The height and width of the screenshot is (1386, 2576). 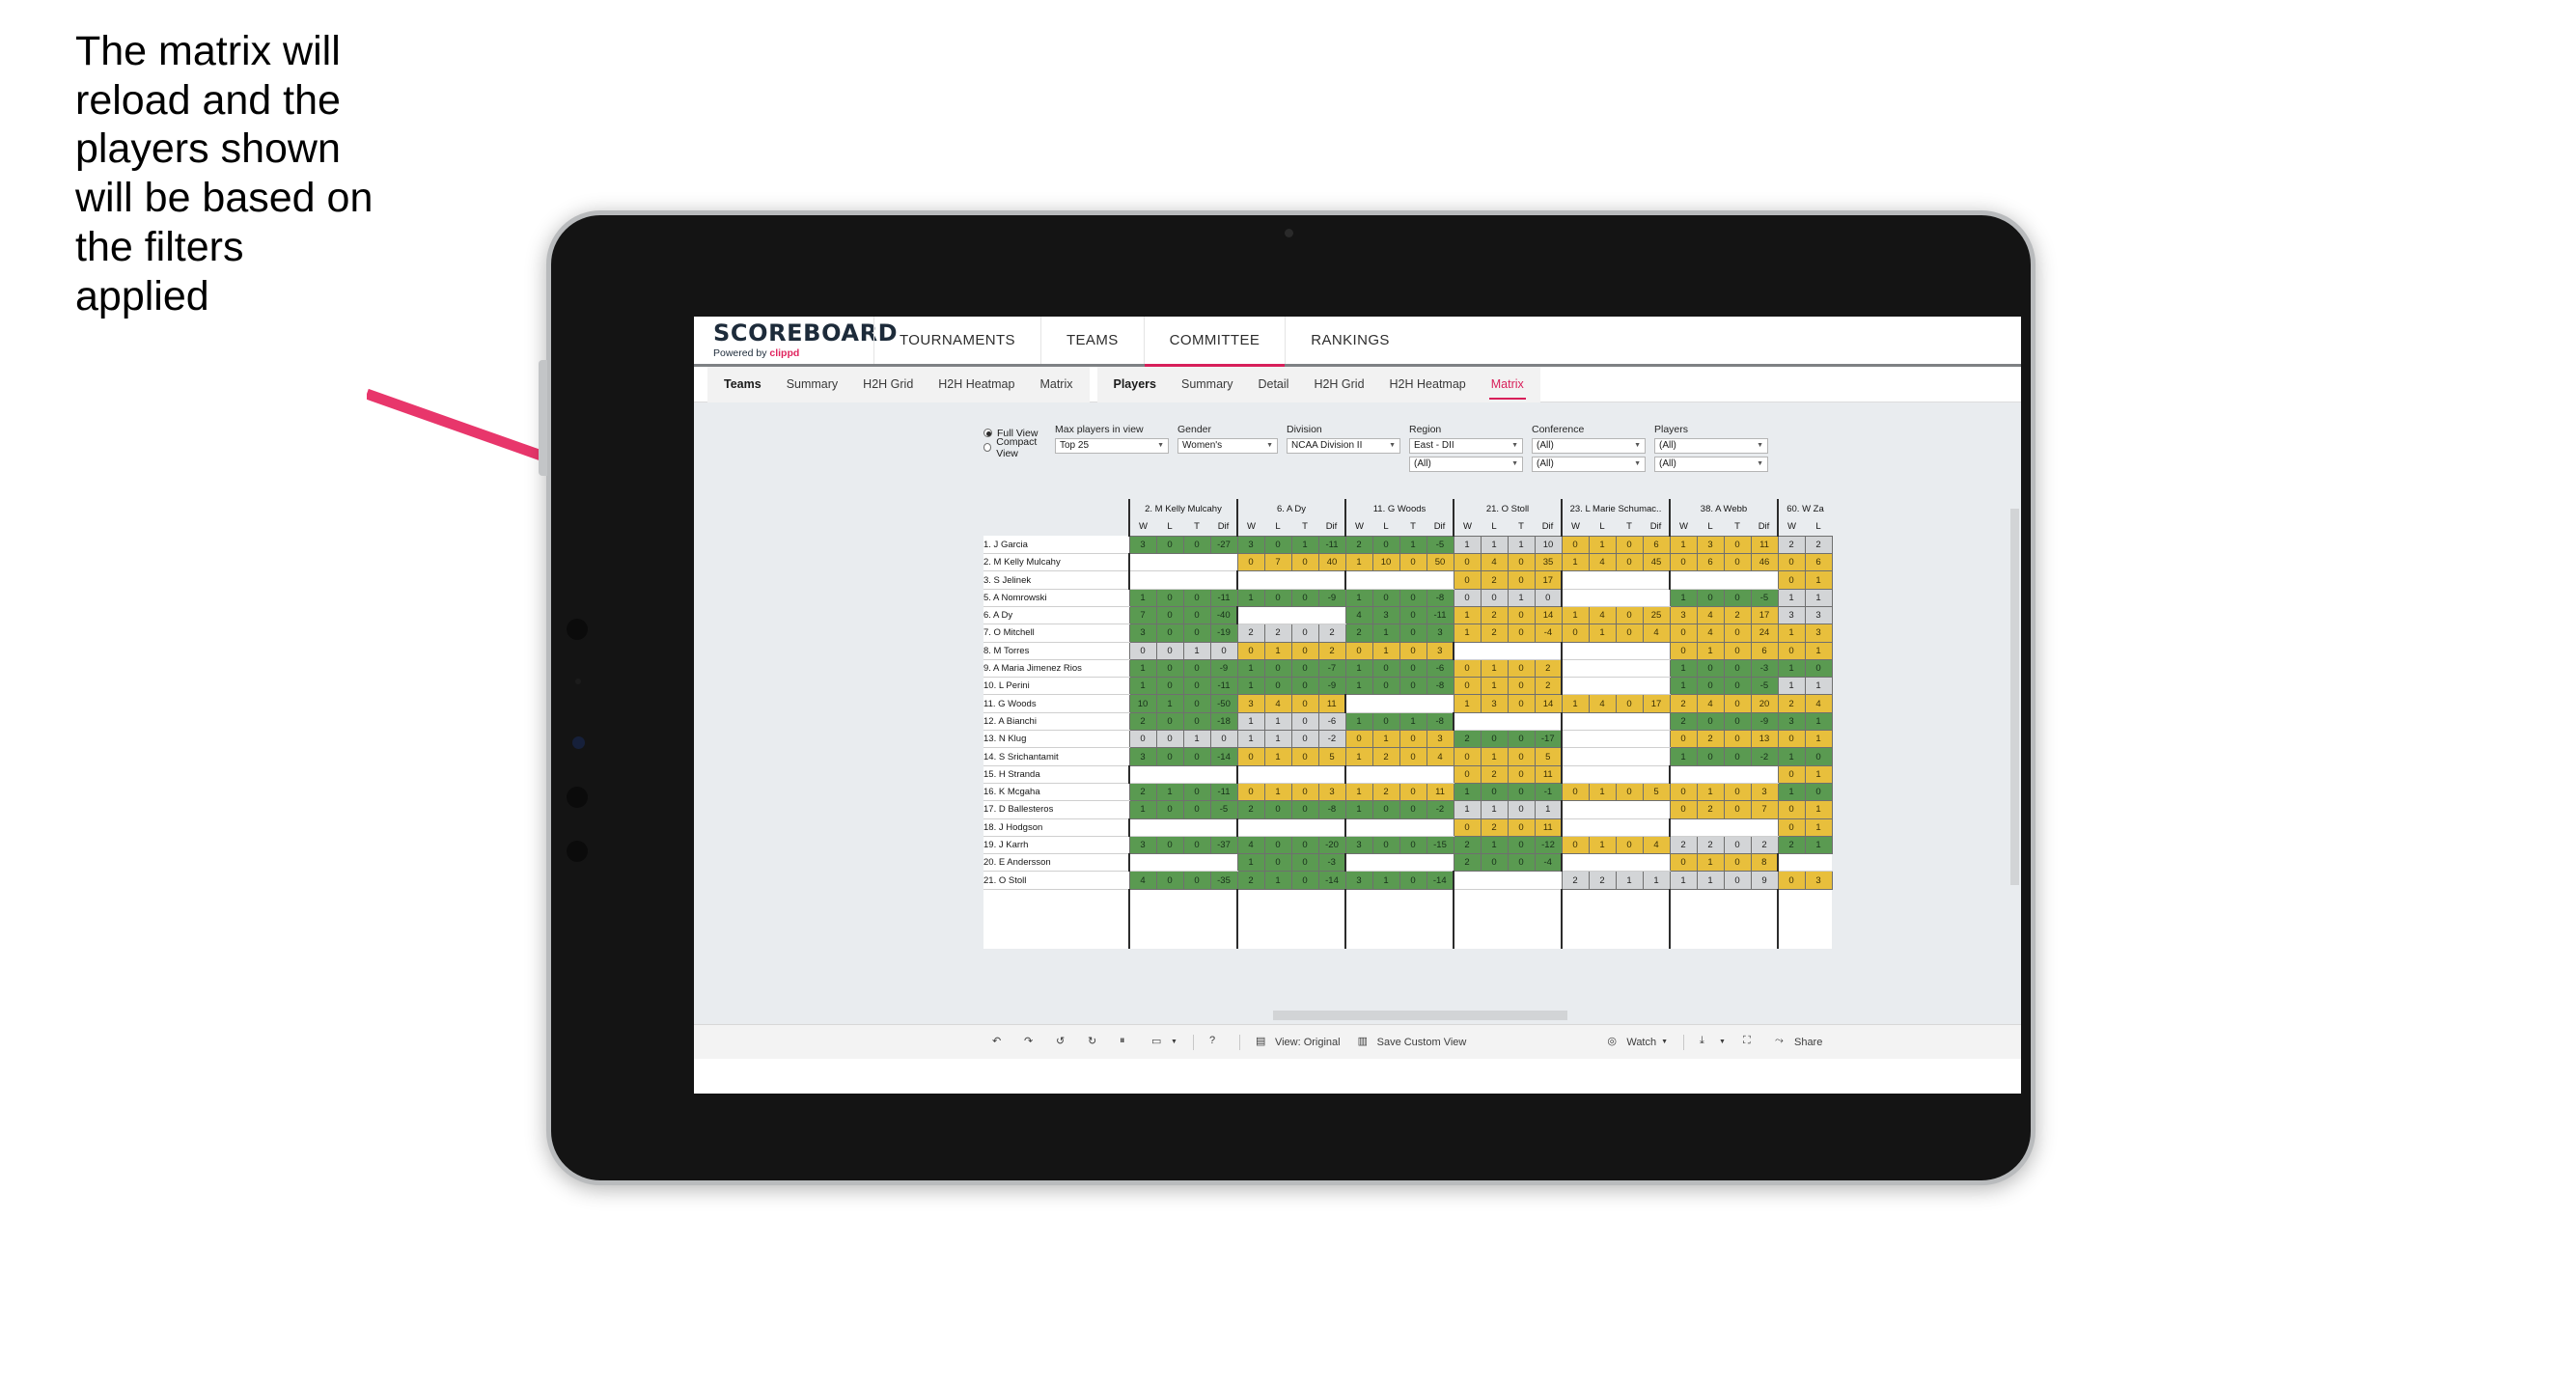 What do you see at coordinates (1056, 722) in the screenshot?
I see `matrix-row-label: 12. A Bianchi` at bounding box center [1056, 722].